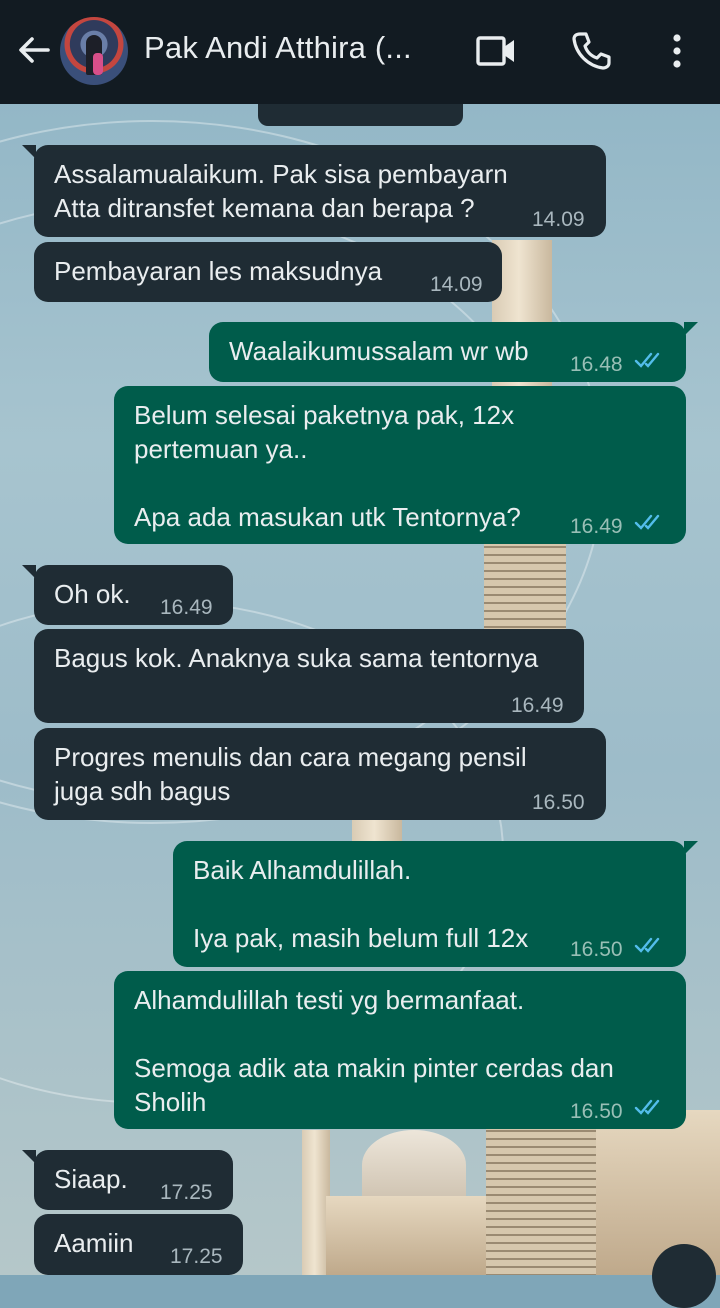 Image resolution: width=720 pixels, height=1308 pixels. Describe the element at coordinates (379, 351) in the screenshot. I see `message-text: Waalaikumussalam wr wb` at that location.